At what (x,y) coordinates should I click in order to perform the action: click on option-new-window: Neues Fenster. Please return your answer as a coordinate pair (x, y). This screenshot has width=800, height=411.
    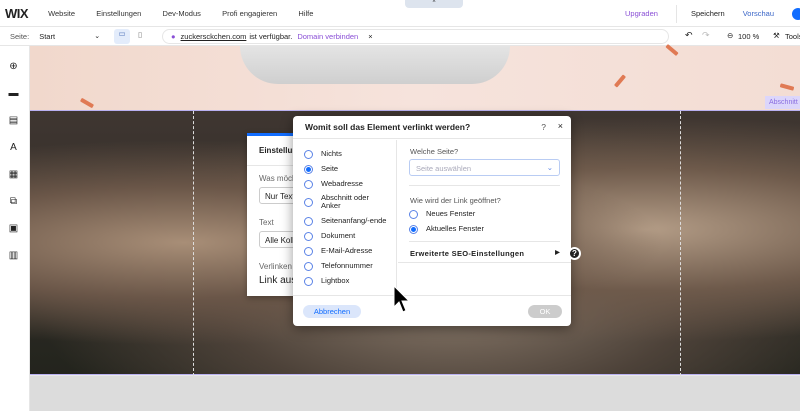
    Looking at the image, I should click on (442, 214).